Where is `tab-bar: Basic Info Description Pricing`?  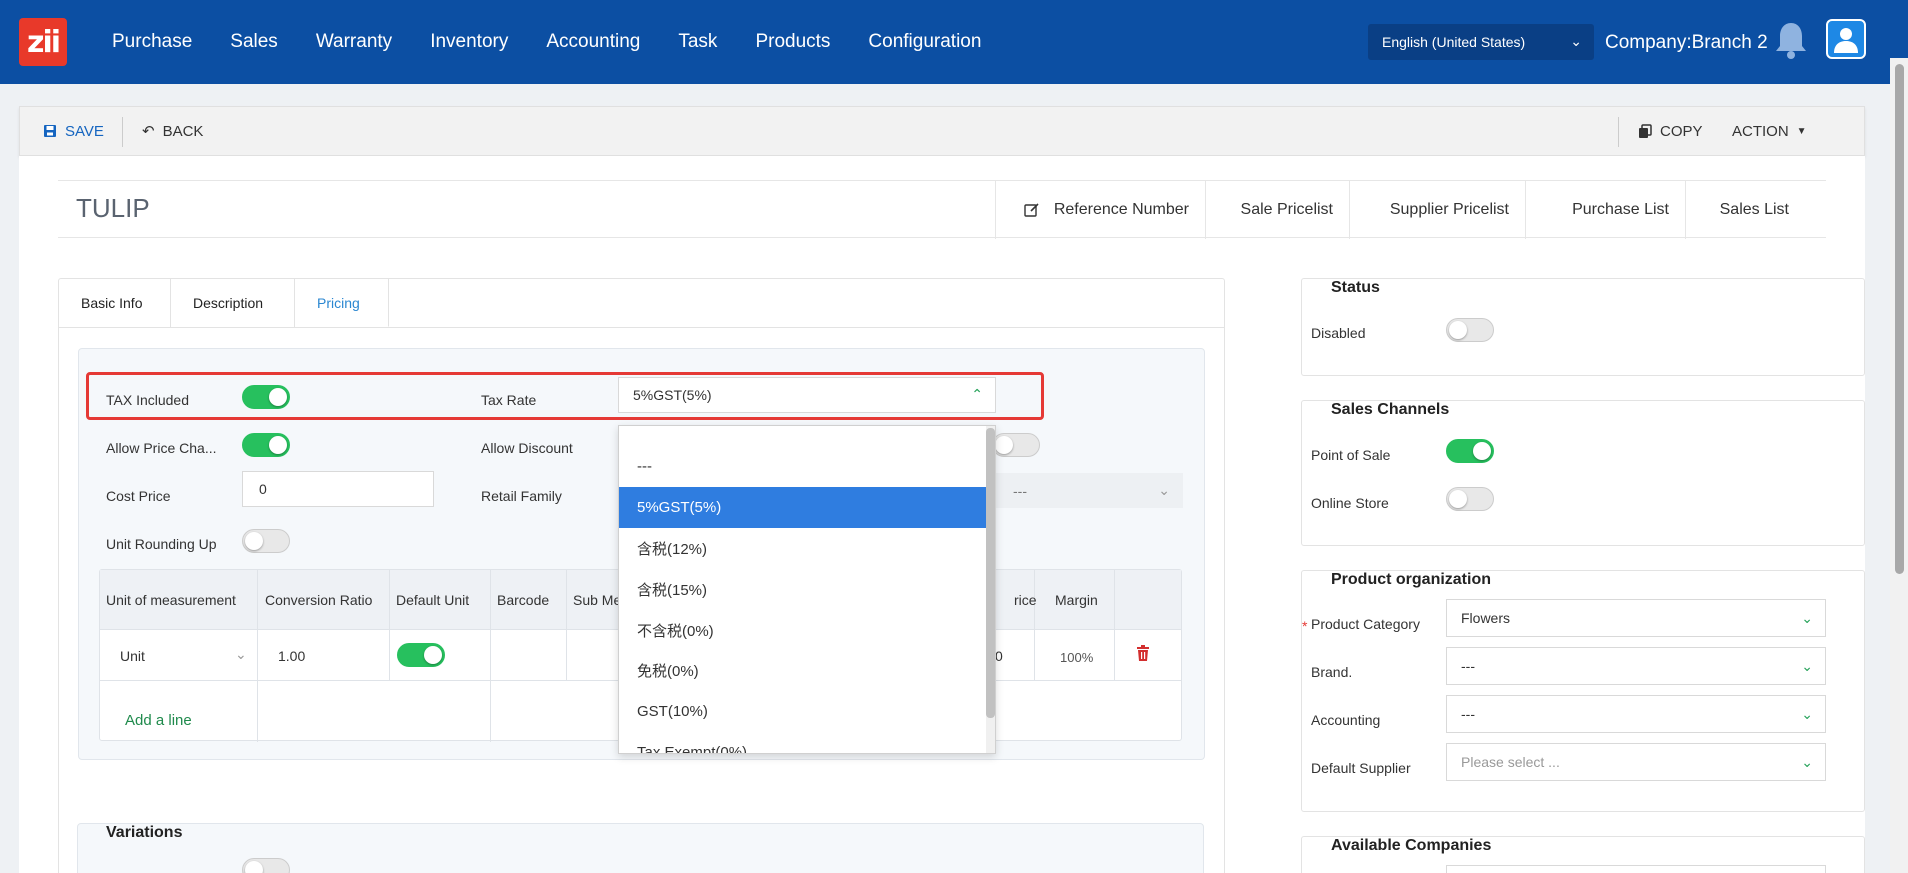
tab-bar: Basic Info Description Pricing is located at coordinates (224, 303).